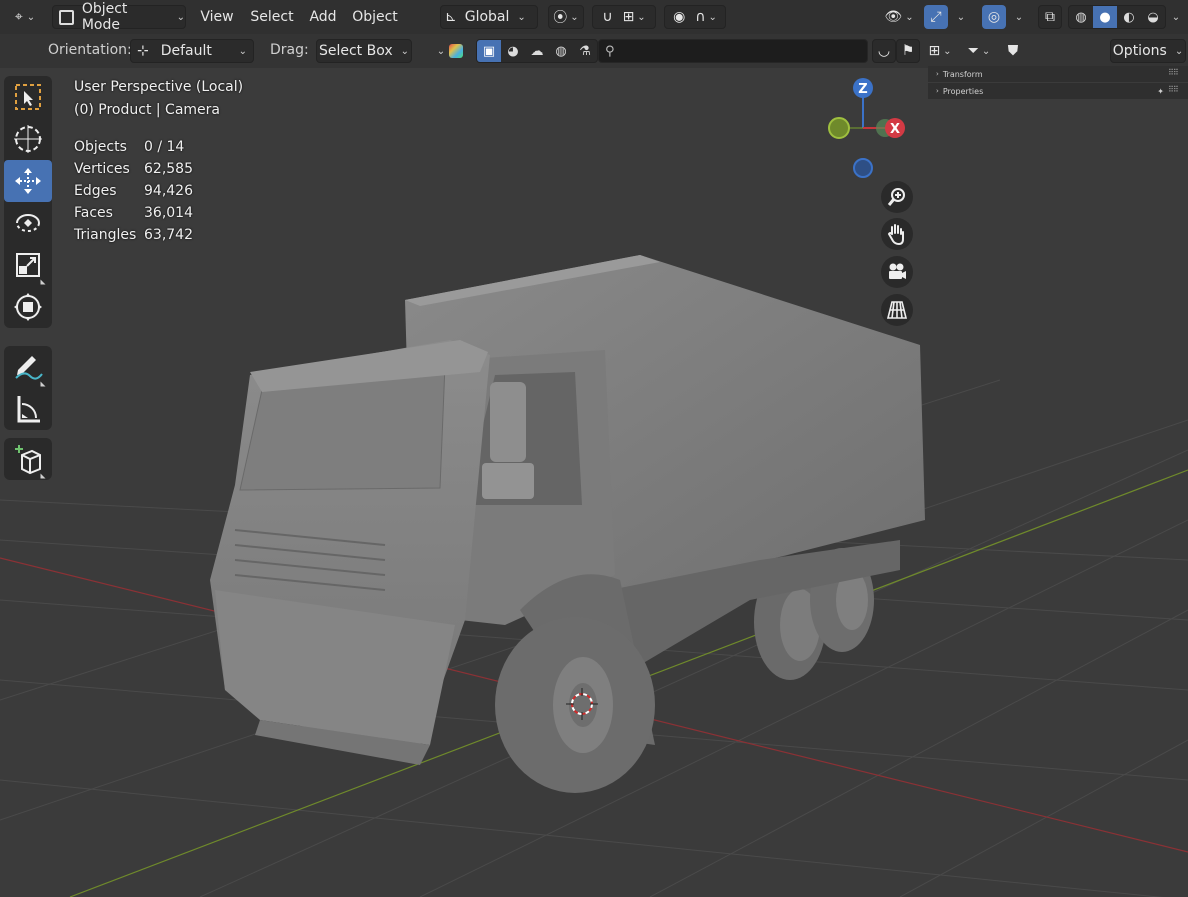 The width and height of the screenshot is (1188, 897). I want to click on drag-dropdown: Select Box ⌄, so click(364, 51).